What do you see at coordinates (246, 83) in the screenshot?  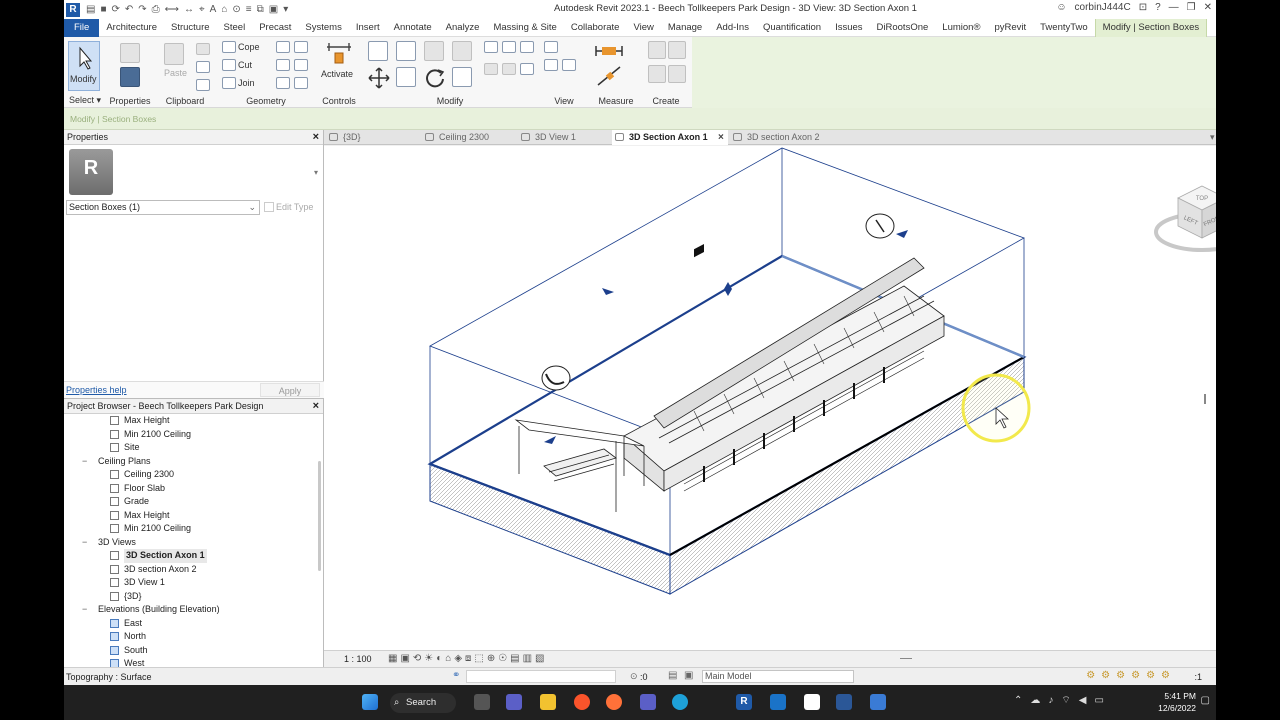 I see `join-label: Join` at bounding box center [246, 83].